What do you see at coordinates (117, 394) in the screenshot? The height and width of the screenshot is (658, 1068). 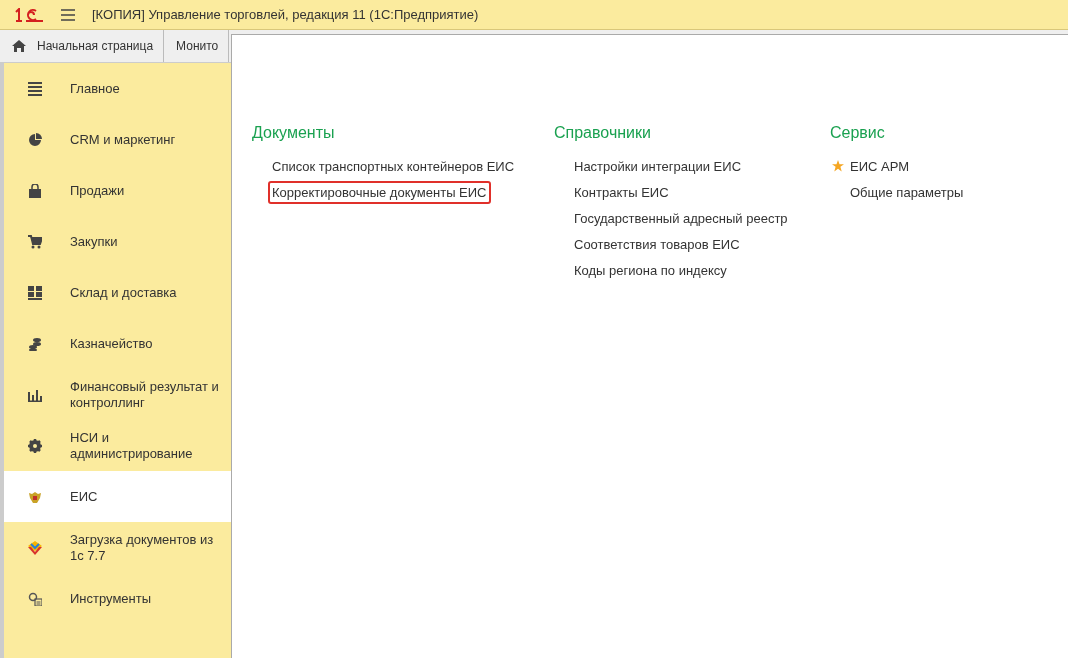 I see `sidebar-item: Финансовый результат и контроллинг` at bounding box center [117, 394].